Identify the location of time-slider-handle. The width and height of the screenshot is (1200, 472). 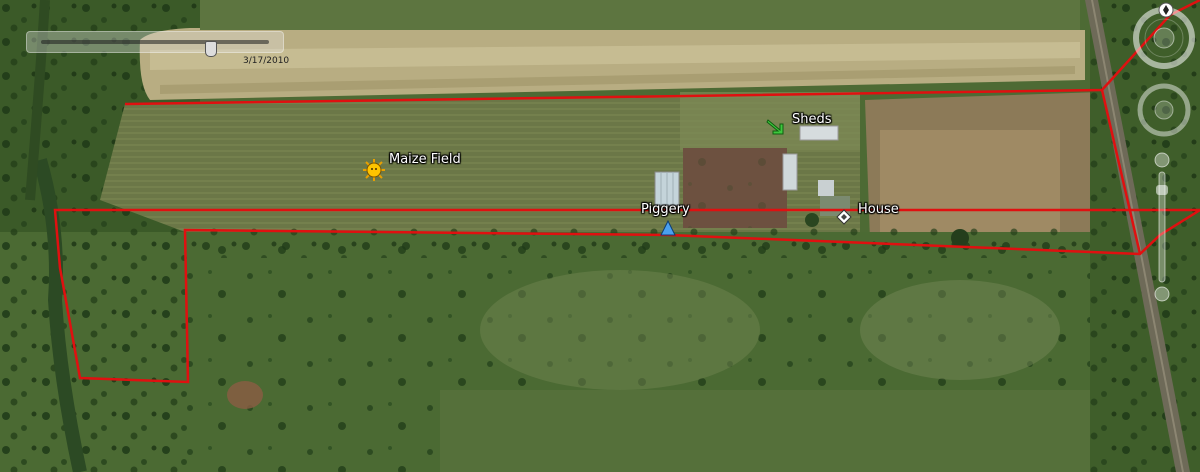
(210, 49).